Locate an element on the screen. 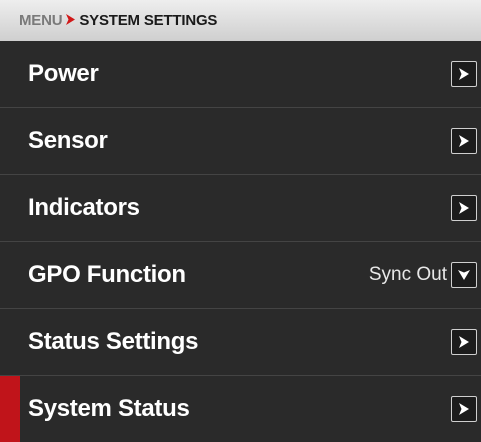  menu-item-label: System Status is located at coordinates (109, 408).